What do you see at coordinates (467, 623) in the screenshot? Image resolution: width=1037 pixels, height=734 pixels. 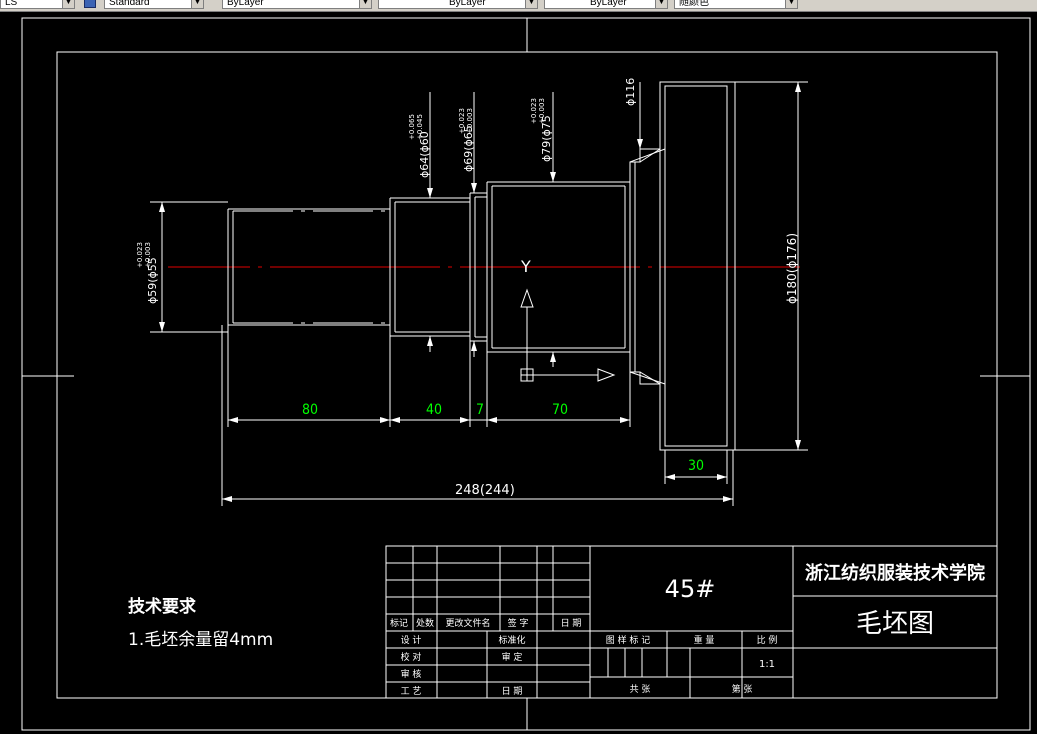 I see `rev-header-file: 更改文件名` at bounding box center [467, 623].